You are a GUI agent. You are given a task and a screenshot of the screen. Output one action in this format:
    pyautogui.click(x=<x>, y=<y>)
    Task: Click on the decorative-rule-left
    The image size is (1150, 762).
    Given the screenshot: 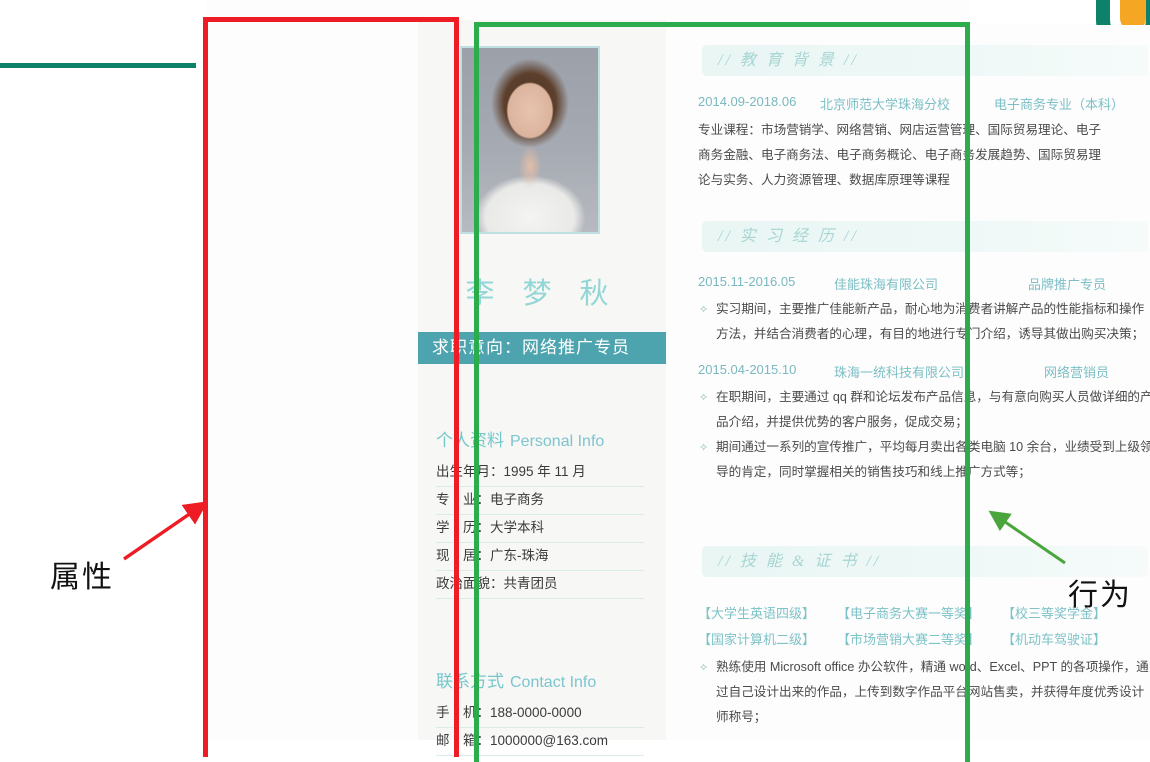 What is the action you would take?
    pyautogui.click(x=98, y=65)
    